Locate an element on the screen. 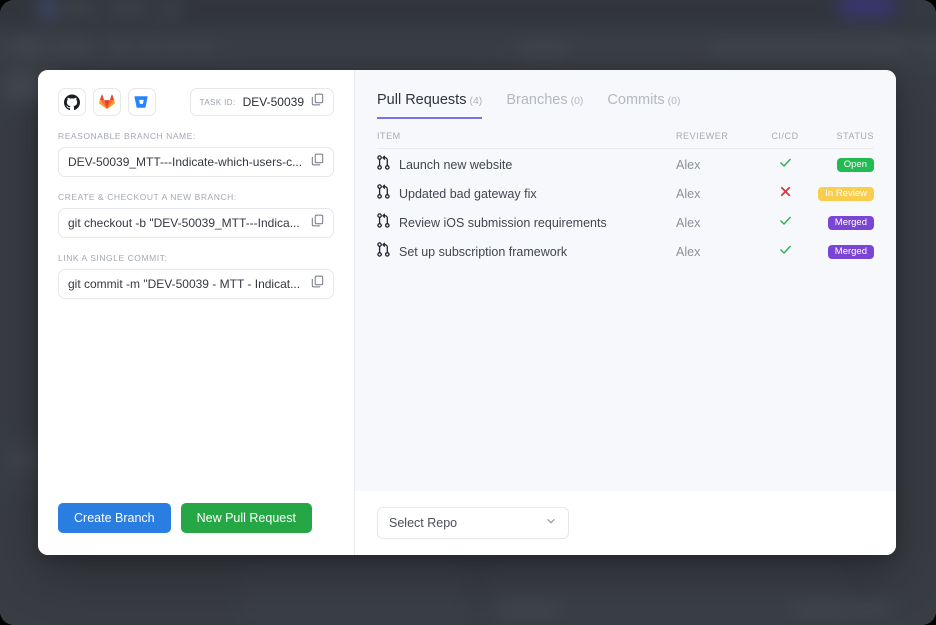 This screenshot has height=625, width=936. checkout-command-label: CREATE & CHECKOUT A NEW BRANCH: is located at coordinates (147, 197).